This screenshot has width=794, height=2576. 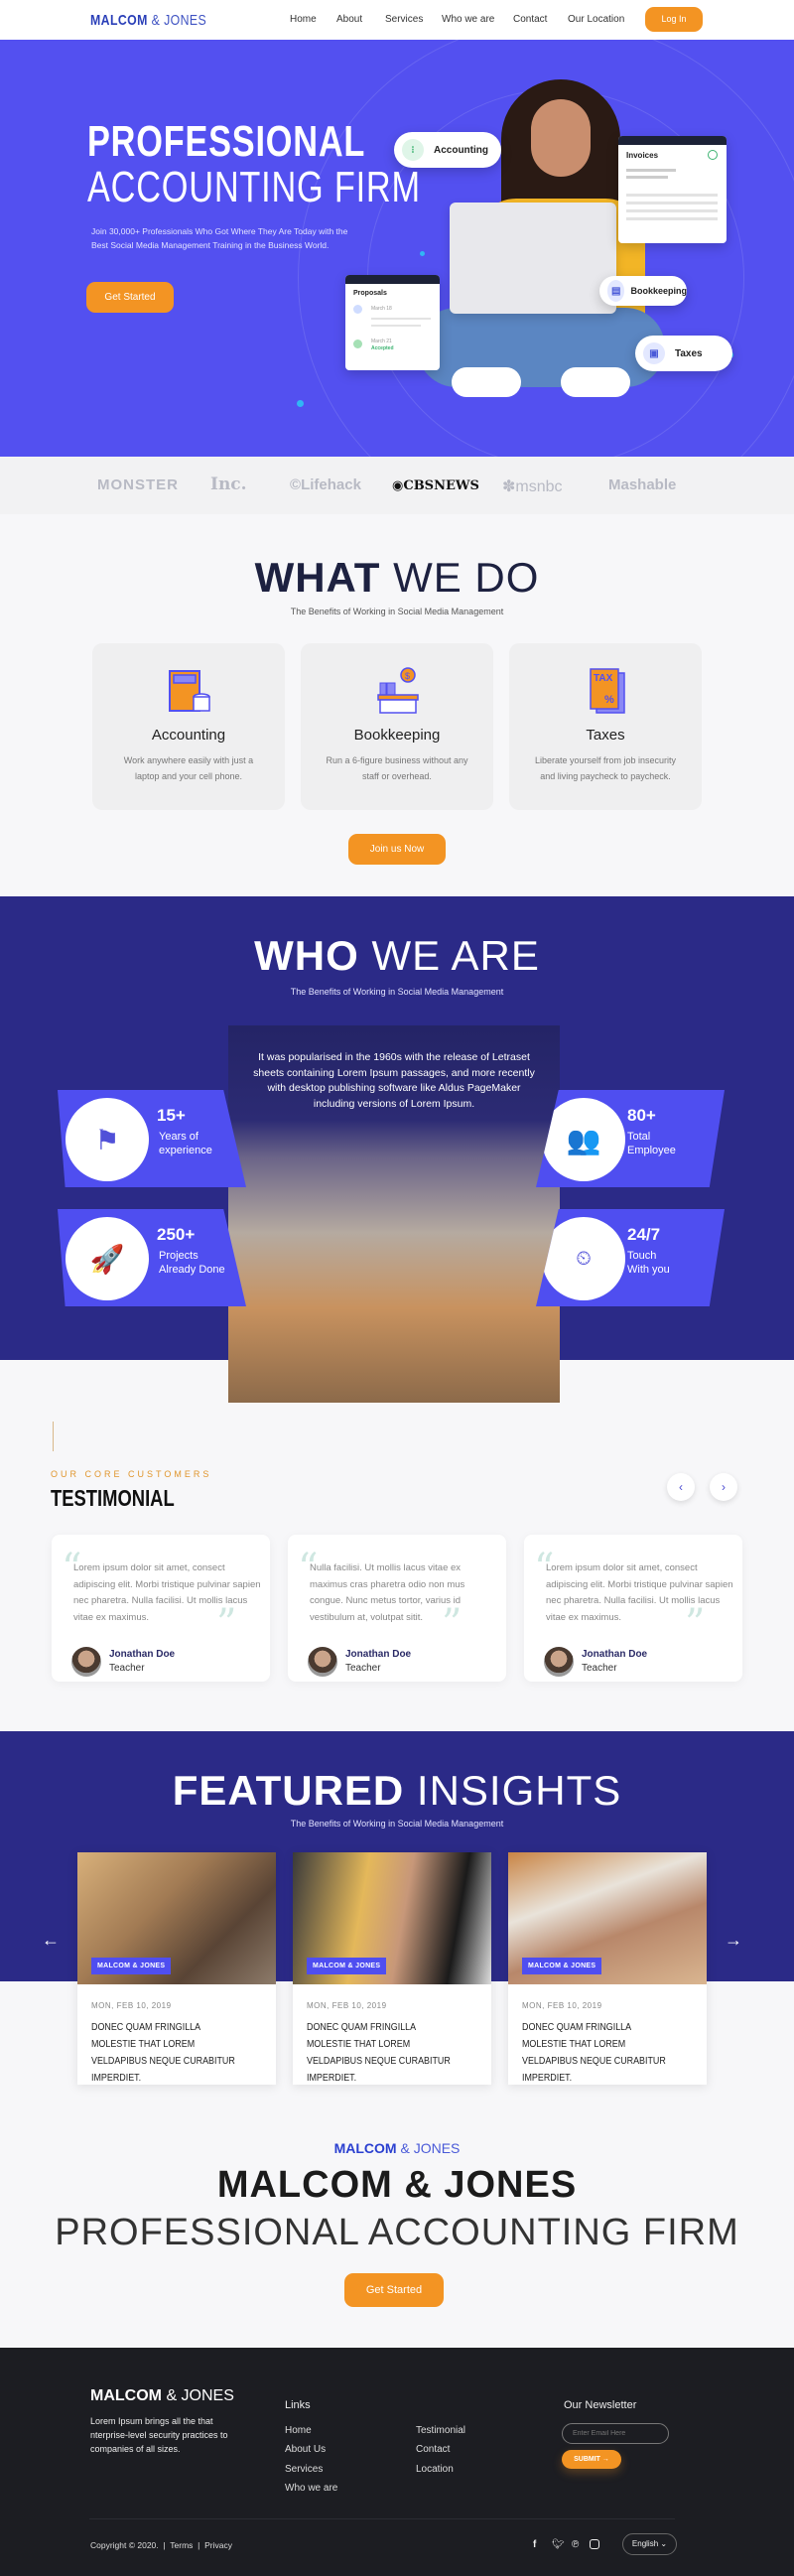 What do you see at coordinates (433, 2449) in the screenshot?
I see `footer-link-contact: Contact` at bounding box center [433, 2449].